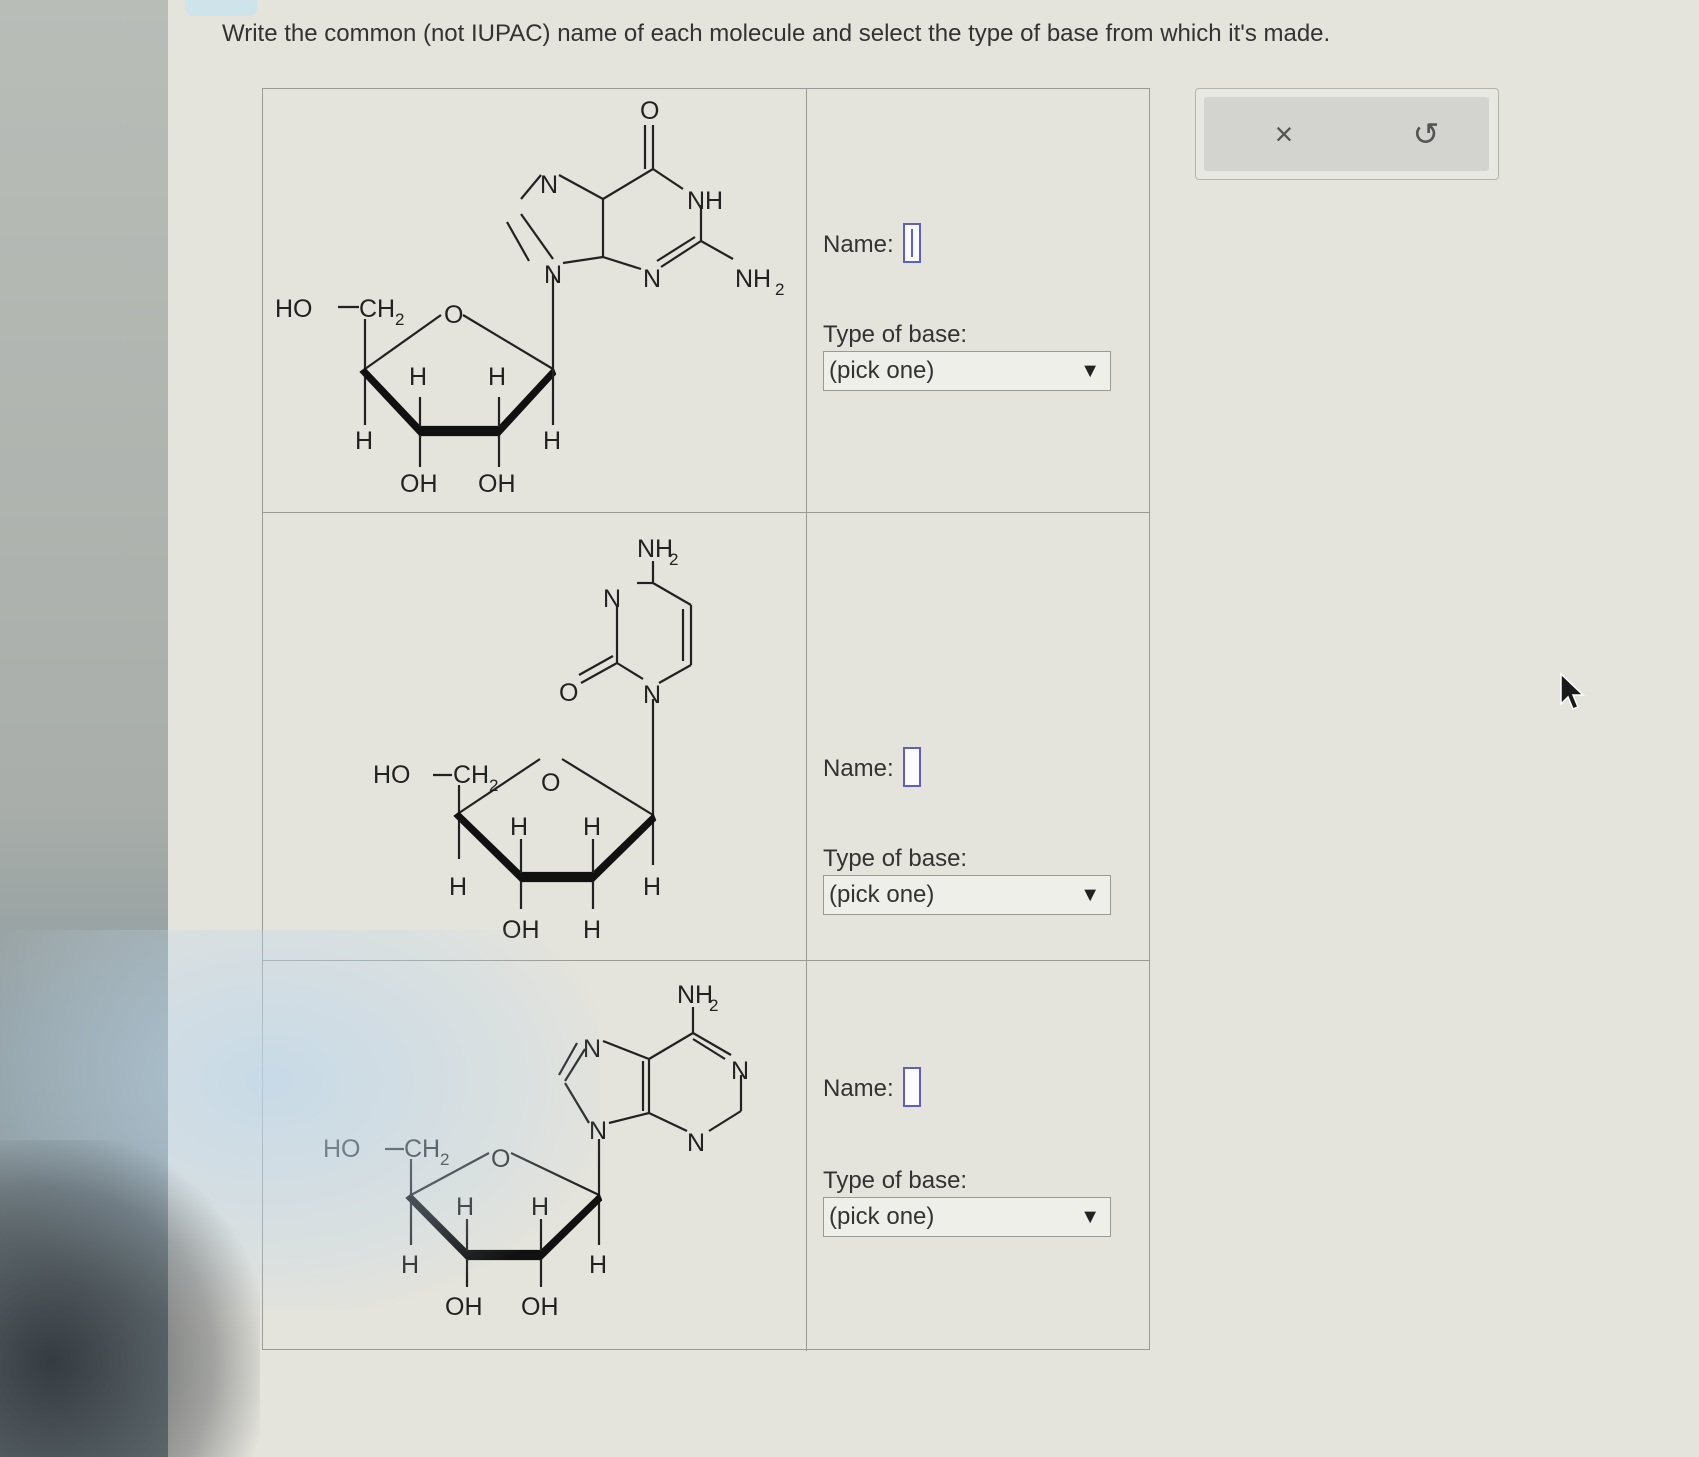  What do you see at coordinates (84, 728) in the screenshot?
I see `background-left-strip` at bounding box center [84, 728].